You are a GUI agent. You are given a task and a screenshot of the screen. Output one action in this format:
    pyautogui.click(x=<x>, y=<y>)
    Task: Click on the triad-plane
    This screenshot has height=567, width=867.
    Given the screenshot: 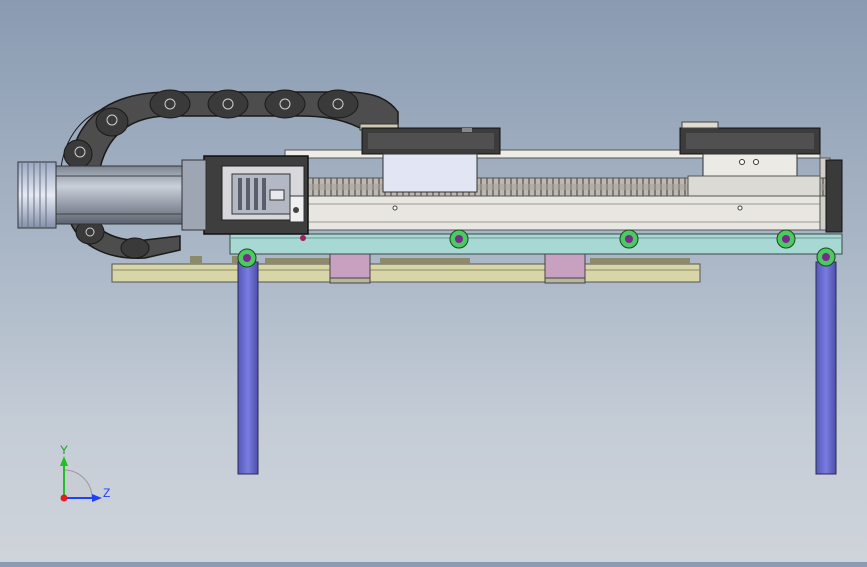 What is the action you would take?
    pyautogui.click(x=78, y=484)
    